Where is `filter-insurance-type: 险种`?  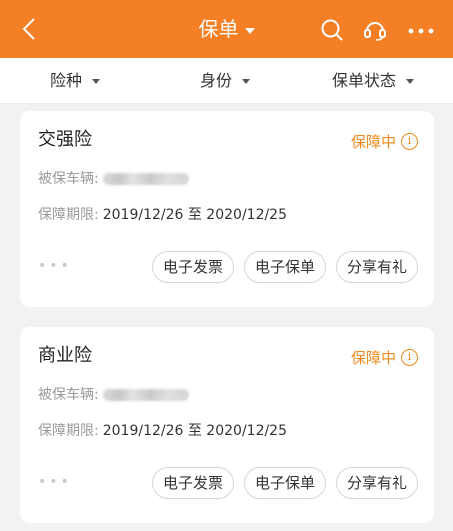
filter-insurance-type: 险种 is located at coordinates (75, 81).